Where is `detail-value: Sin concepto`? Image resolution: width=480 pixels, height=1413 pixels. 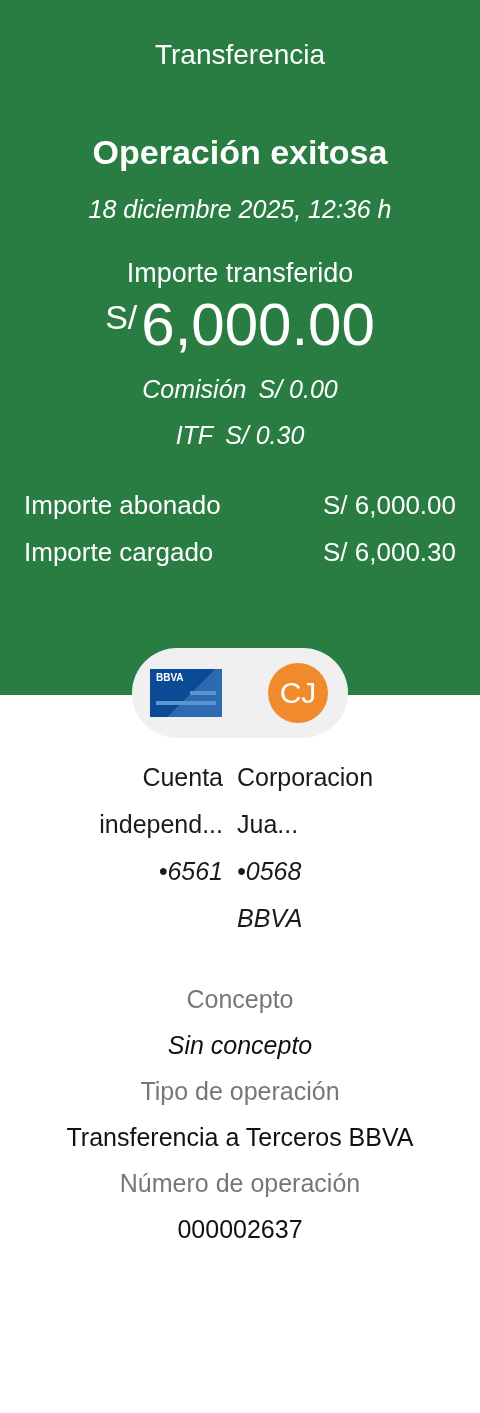 detail-value: Sin concepto is located at coordinates (240, 1045).